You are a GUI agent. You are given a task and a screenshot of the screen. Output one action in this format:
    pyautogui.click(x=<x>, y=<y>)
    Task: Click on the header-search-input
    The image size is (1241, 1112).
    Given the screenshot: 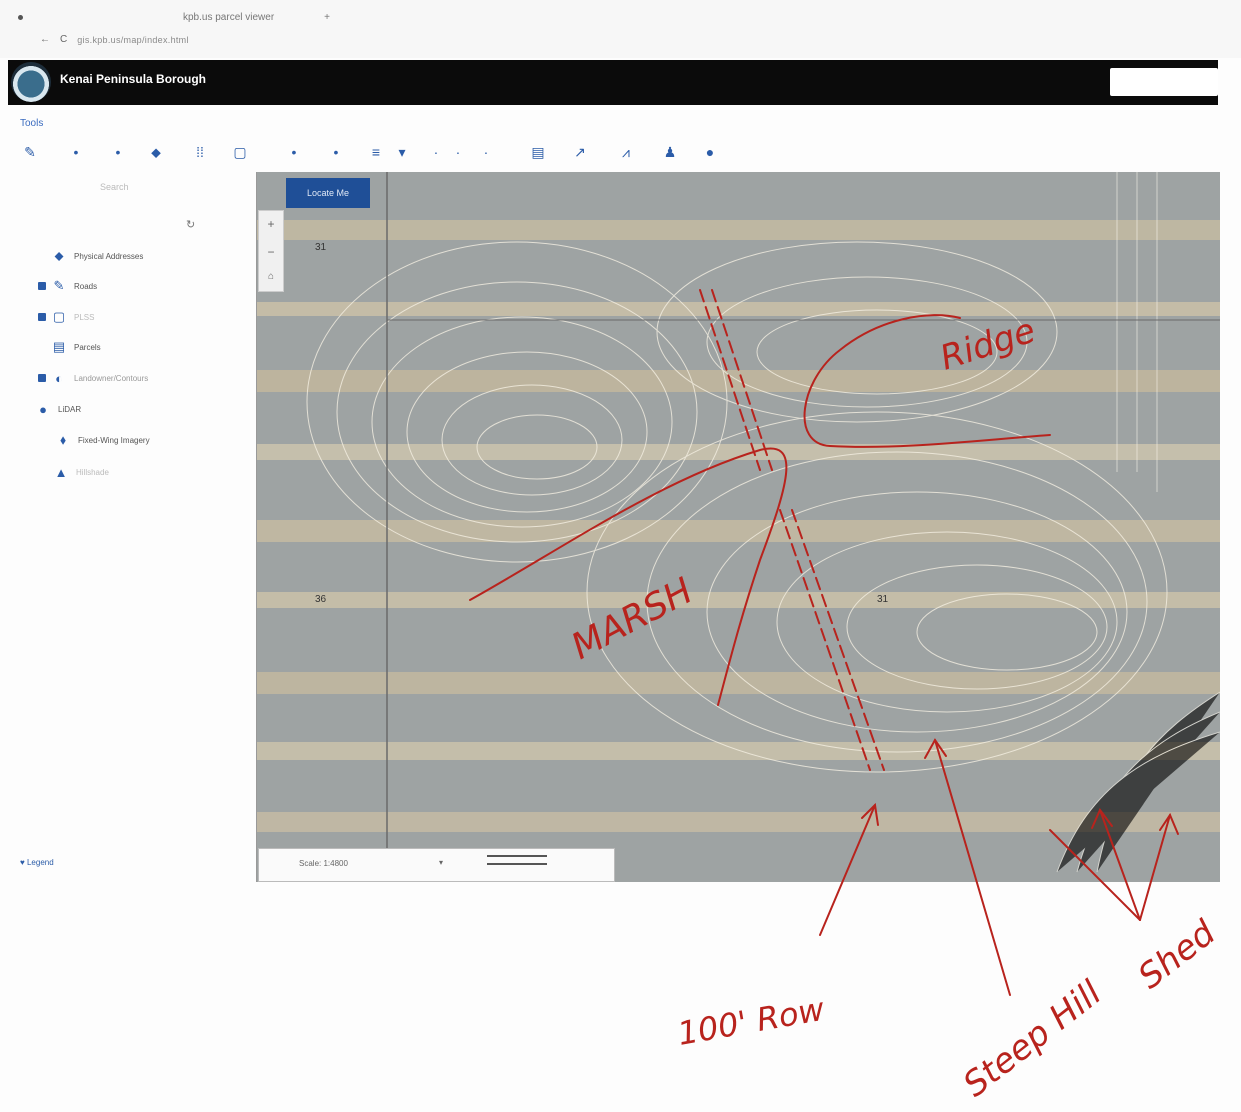 What is the action you would take?
    pyautogui.click(x=1164, y=82)
    